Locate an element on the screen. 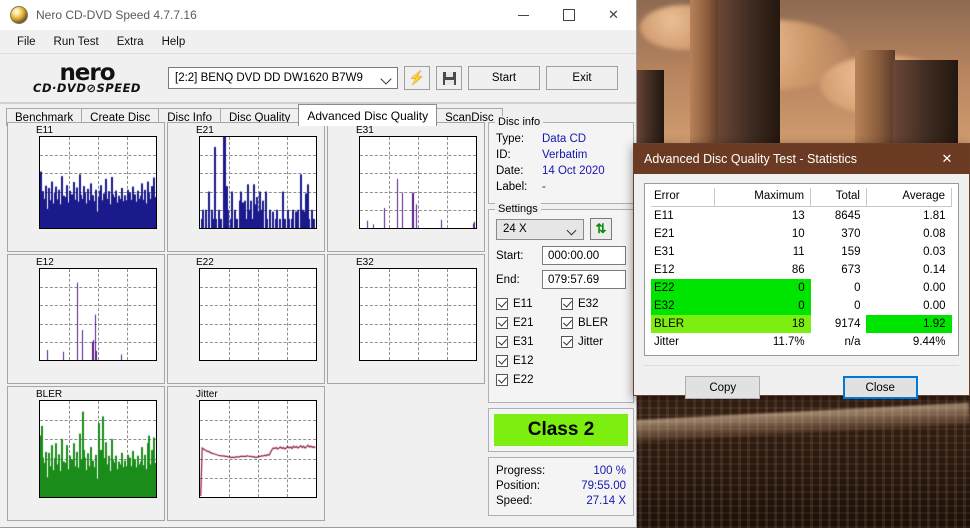  start-button: Start is located at coordinates (504, 78).